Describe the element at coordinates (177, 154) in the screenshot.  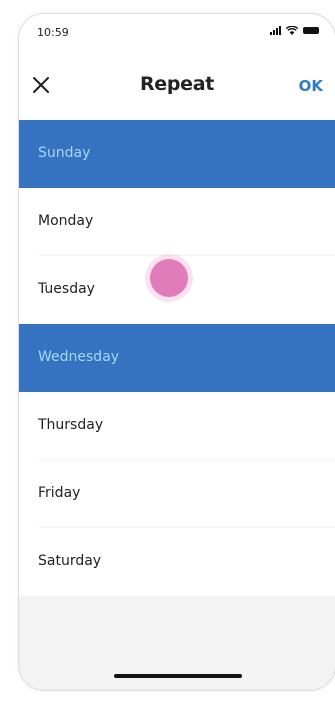
I see `day-row-sunday: Sunday` at that location.